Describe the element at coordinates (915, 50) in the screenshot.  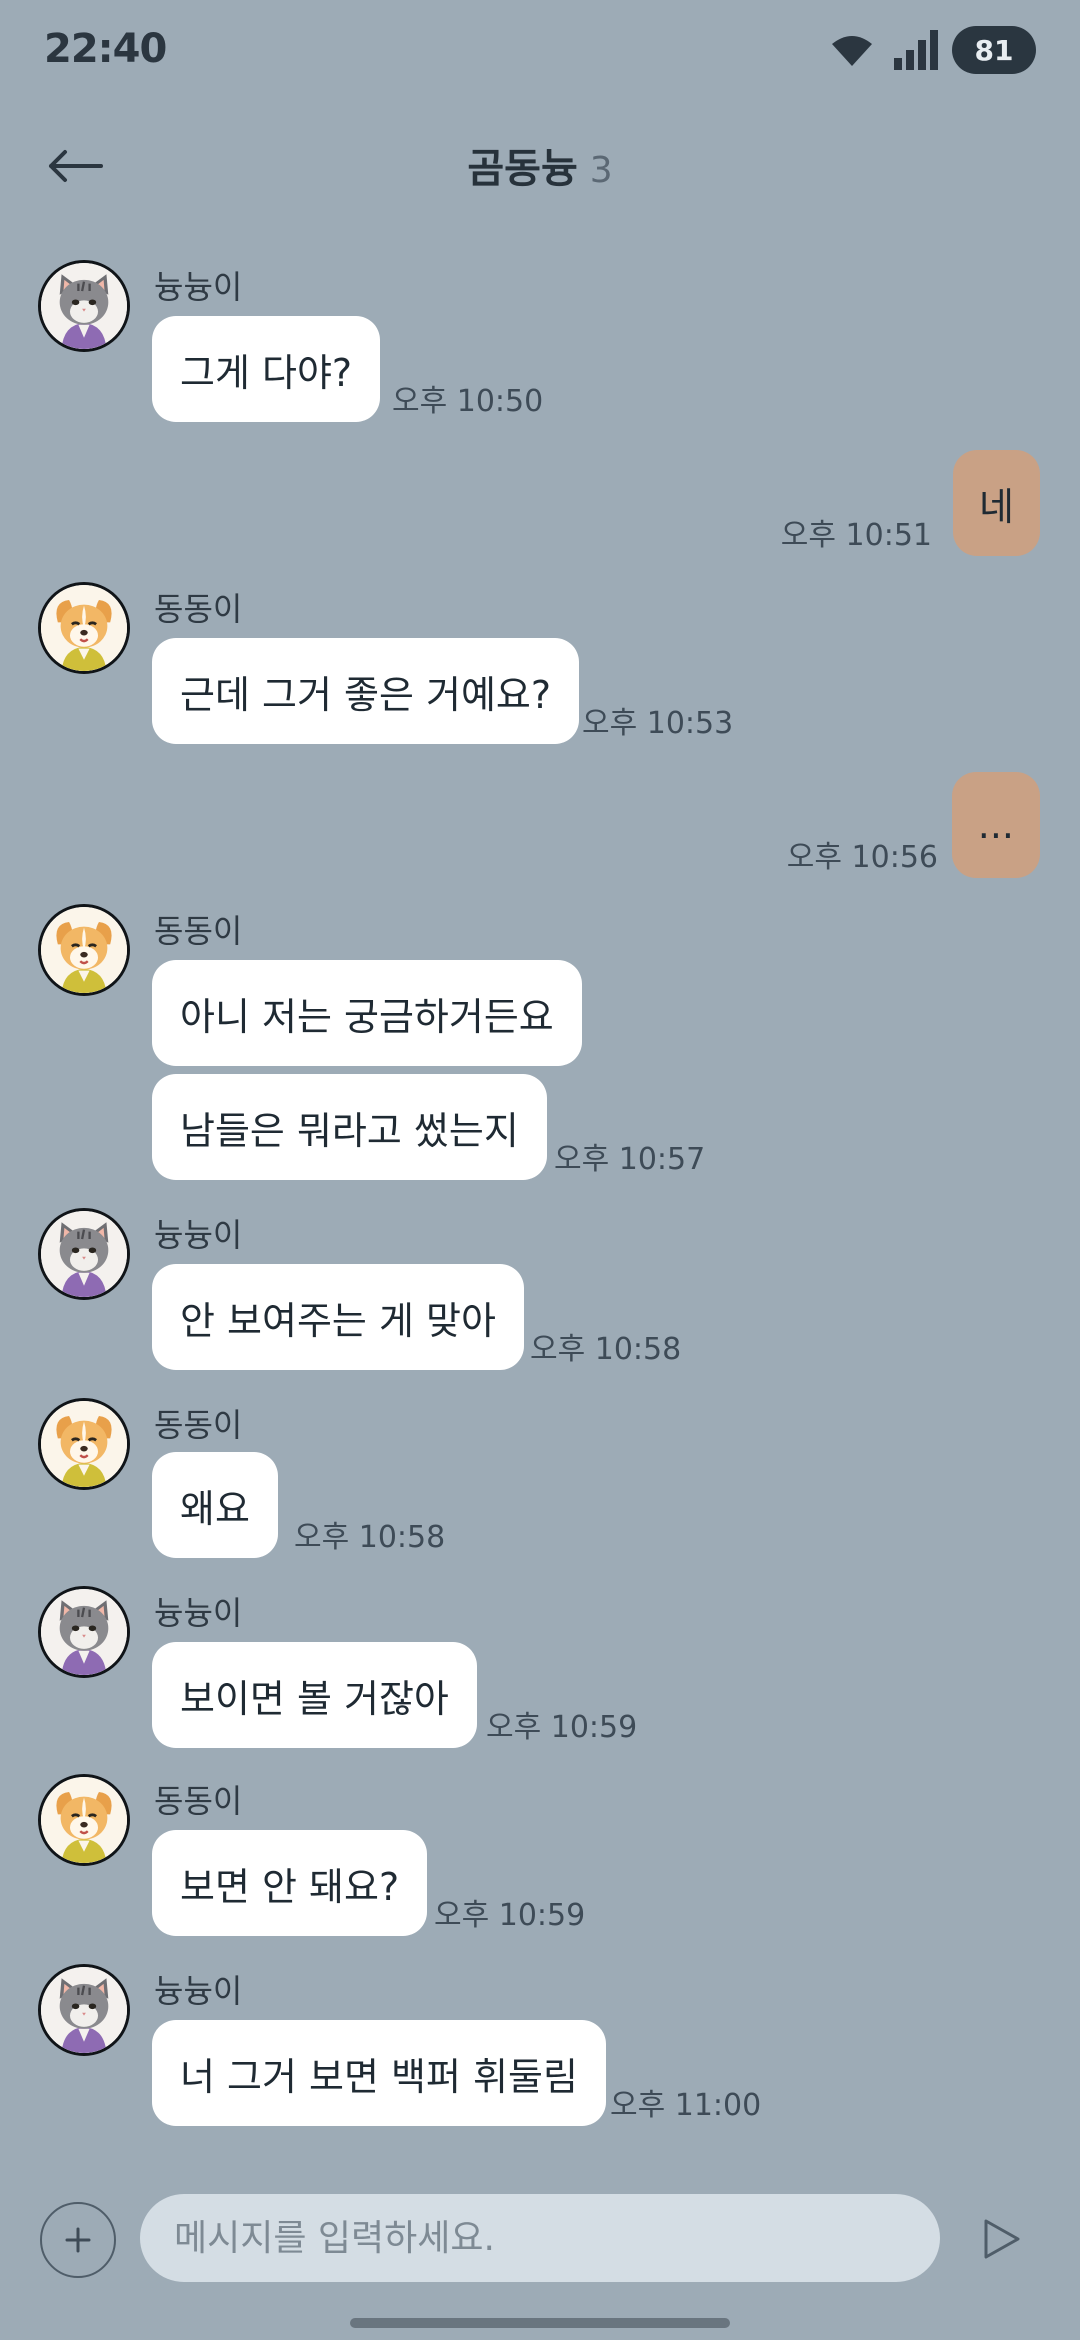
I see `signal-icon` at that location.